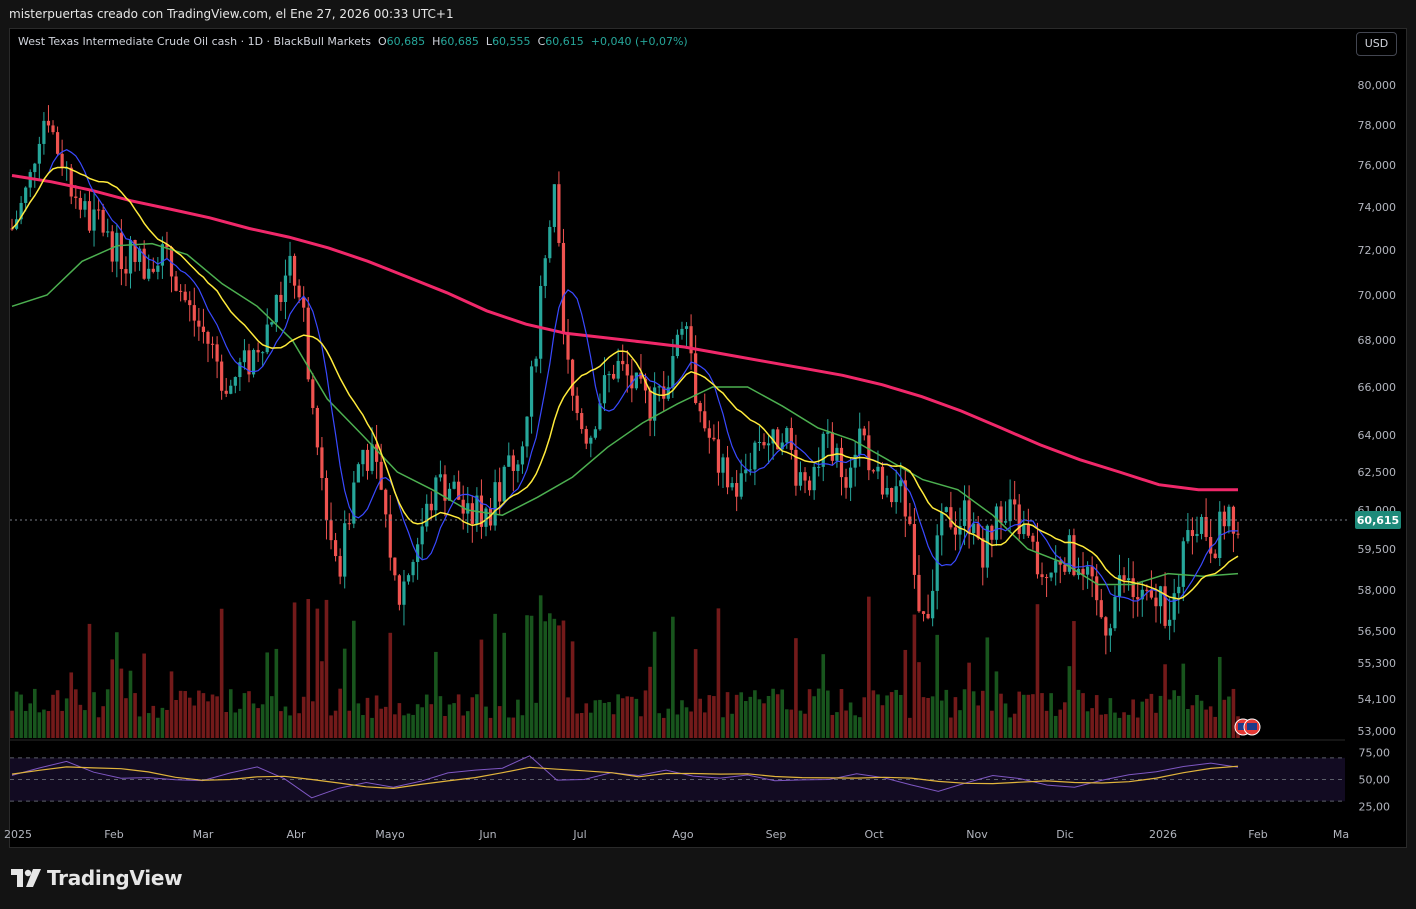 The height and width of the screenshot is (909, 1416). What do you see at coordinates (1377, 125) in the screenshot?
I see `price-tick-label: 78,000` at bounding box center [1377, 125].